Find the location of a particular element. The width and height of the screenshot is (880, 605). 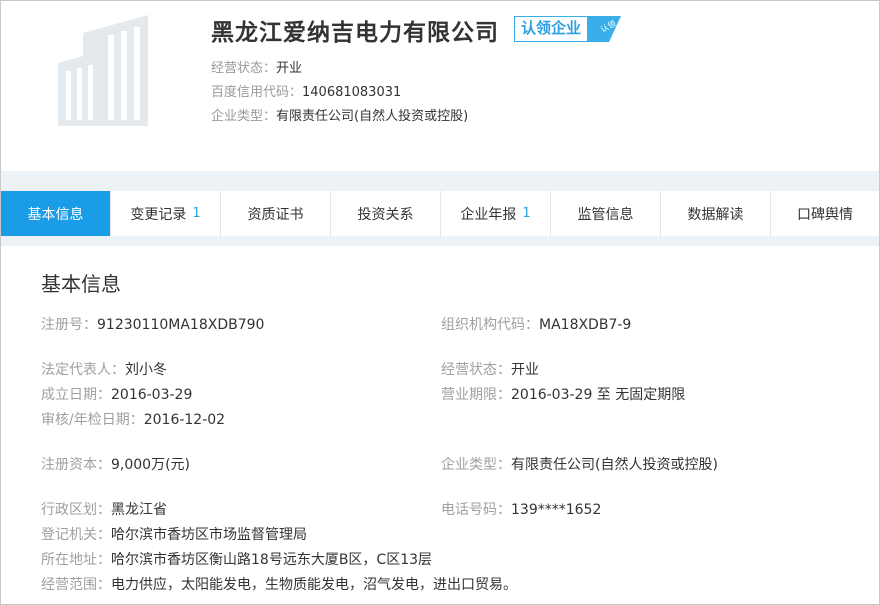

tab-regulatory: 监管信息 is located at coordinates (606, 213).